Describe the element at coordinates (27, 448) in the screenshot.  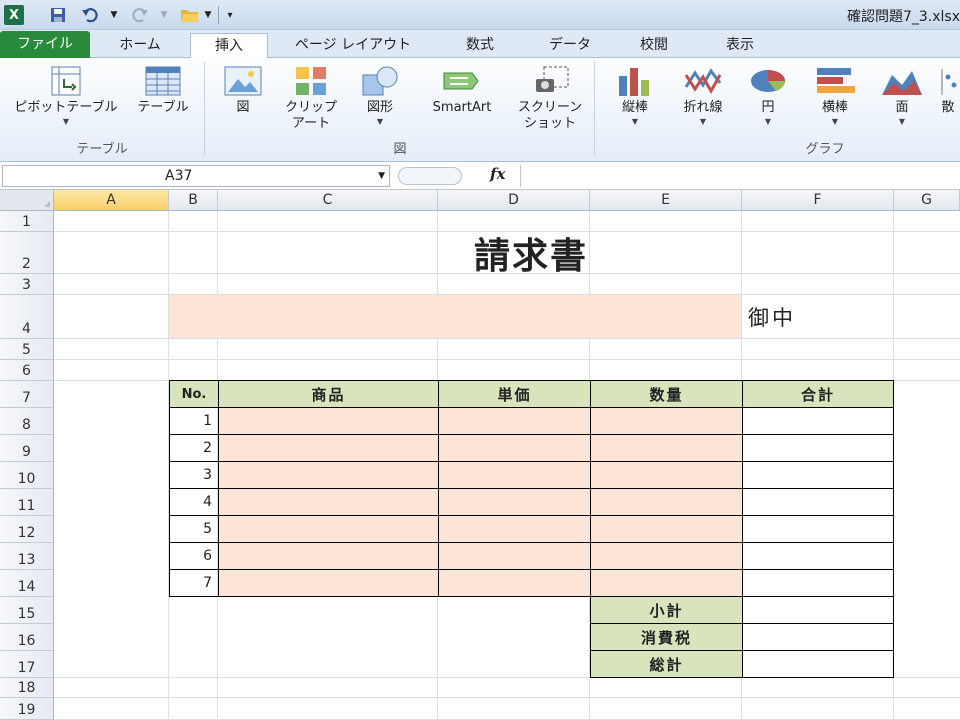
I see `row-header: 9` at that location.